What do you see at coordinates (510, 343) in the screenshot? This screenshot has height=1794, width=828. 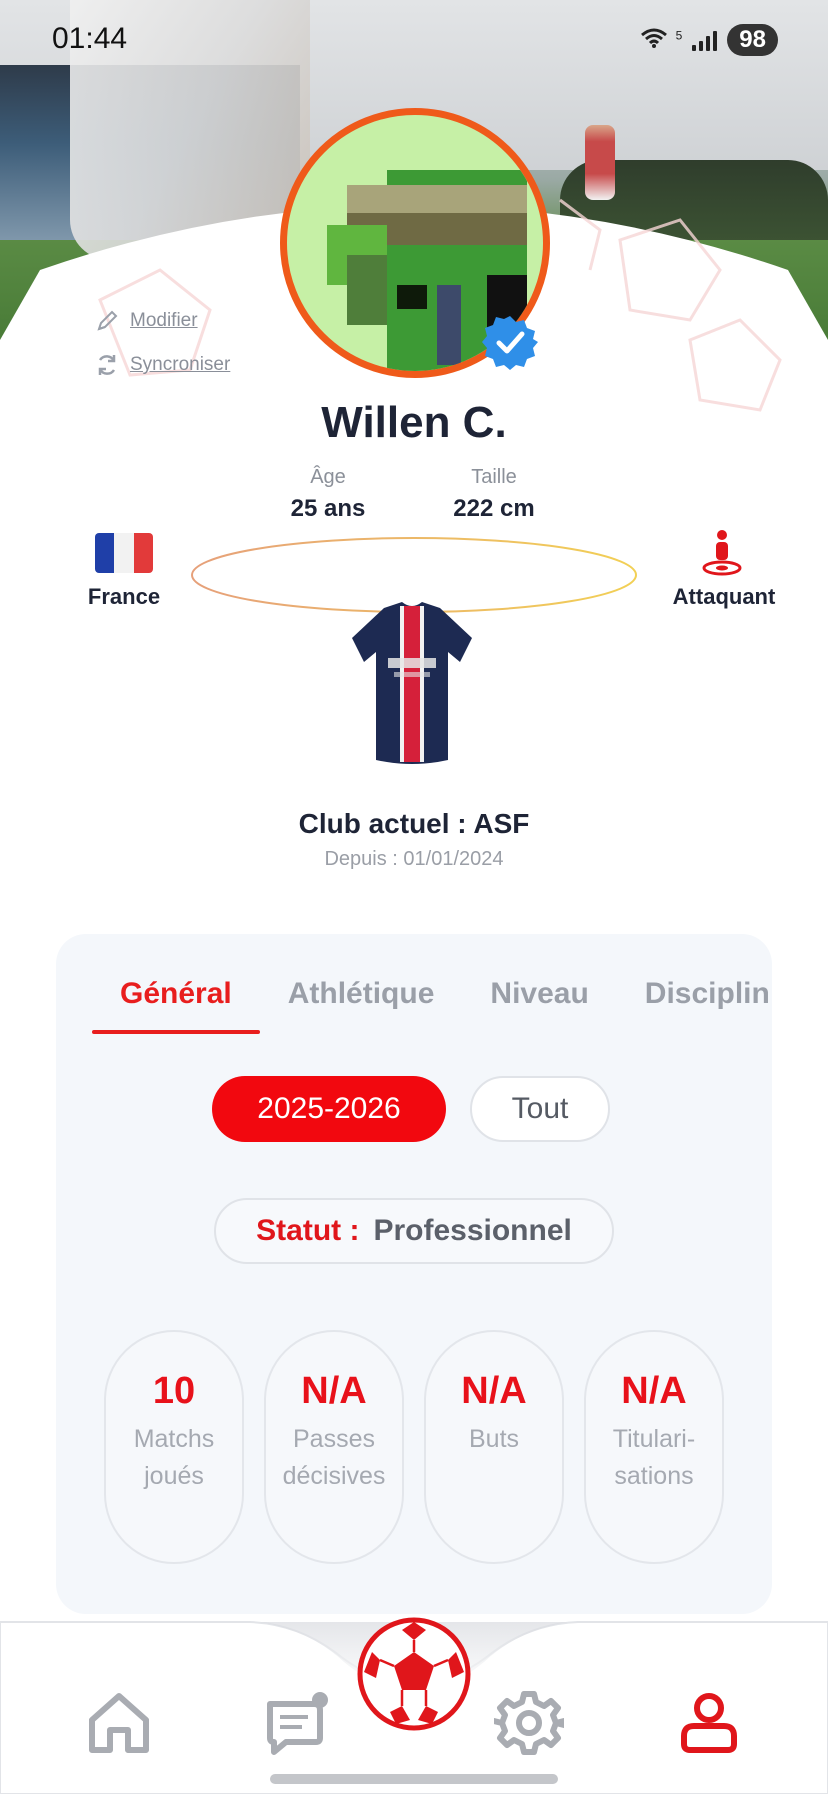 I see `verified-badge-icon` at bounding box center [510, 343].